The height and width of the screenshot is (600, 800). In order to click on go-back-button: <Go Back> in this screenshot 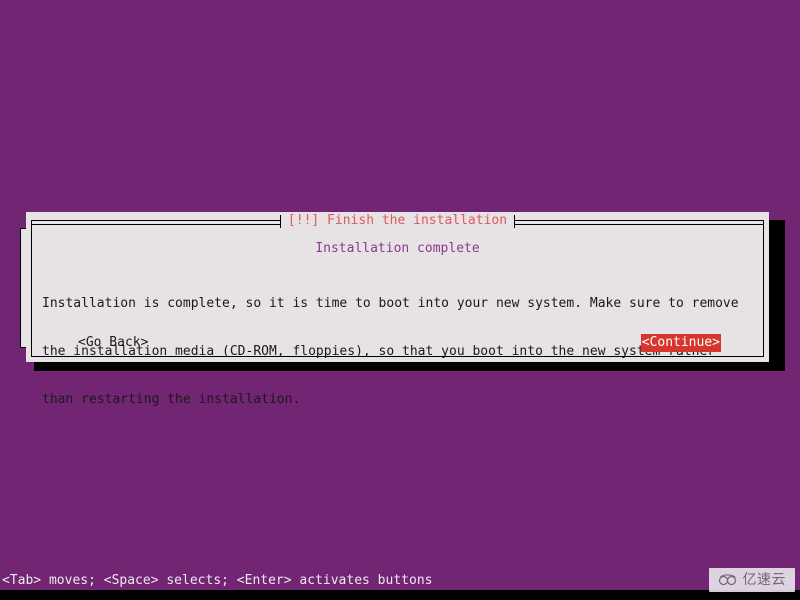, I will do `click(113, 343)`.